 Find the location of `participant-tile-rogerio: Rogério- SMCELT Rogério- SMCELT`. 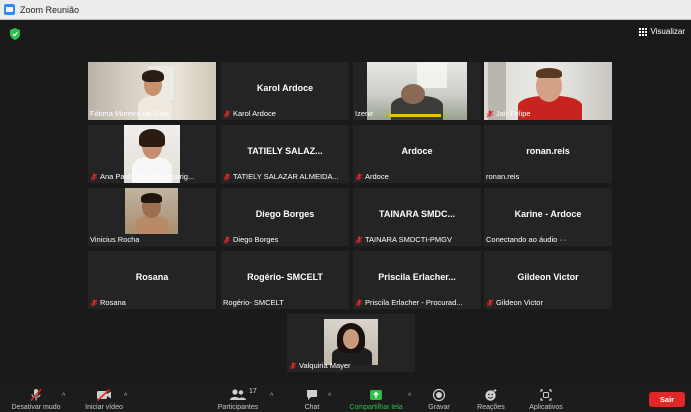

participant-tile-rogerio: Rogério- SMCELT Rogério- SMCELT is located at coordinates (285, 280).